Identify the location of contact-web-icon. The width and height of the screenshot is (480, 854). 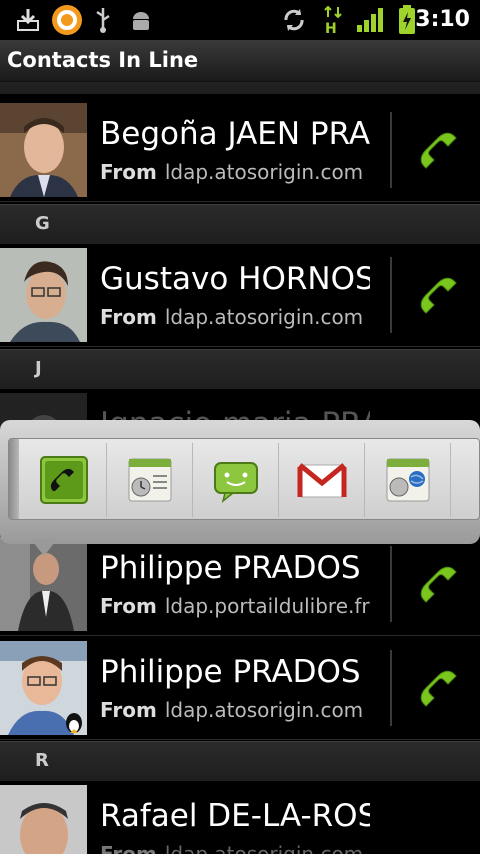
(407, 480).